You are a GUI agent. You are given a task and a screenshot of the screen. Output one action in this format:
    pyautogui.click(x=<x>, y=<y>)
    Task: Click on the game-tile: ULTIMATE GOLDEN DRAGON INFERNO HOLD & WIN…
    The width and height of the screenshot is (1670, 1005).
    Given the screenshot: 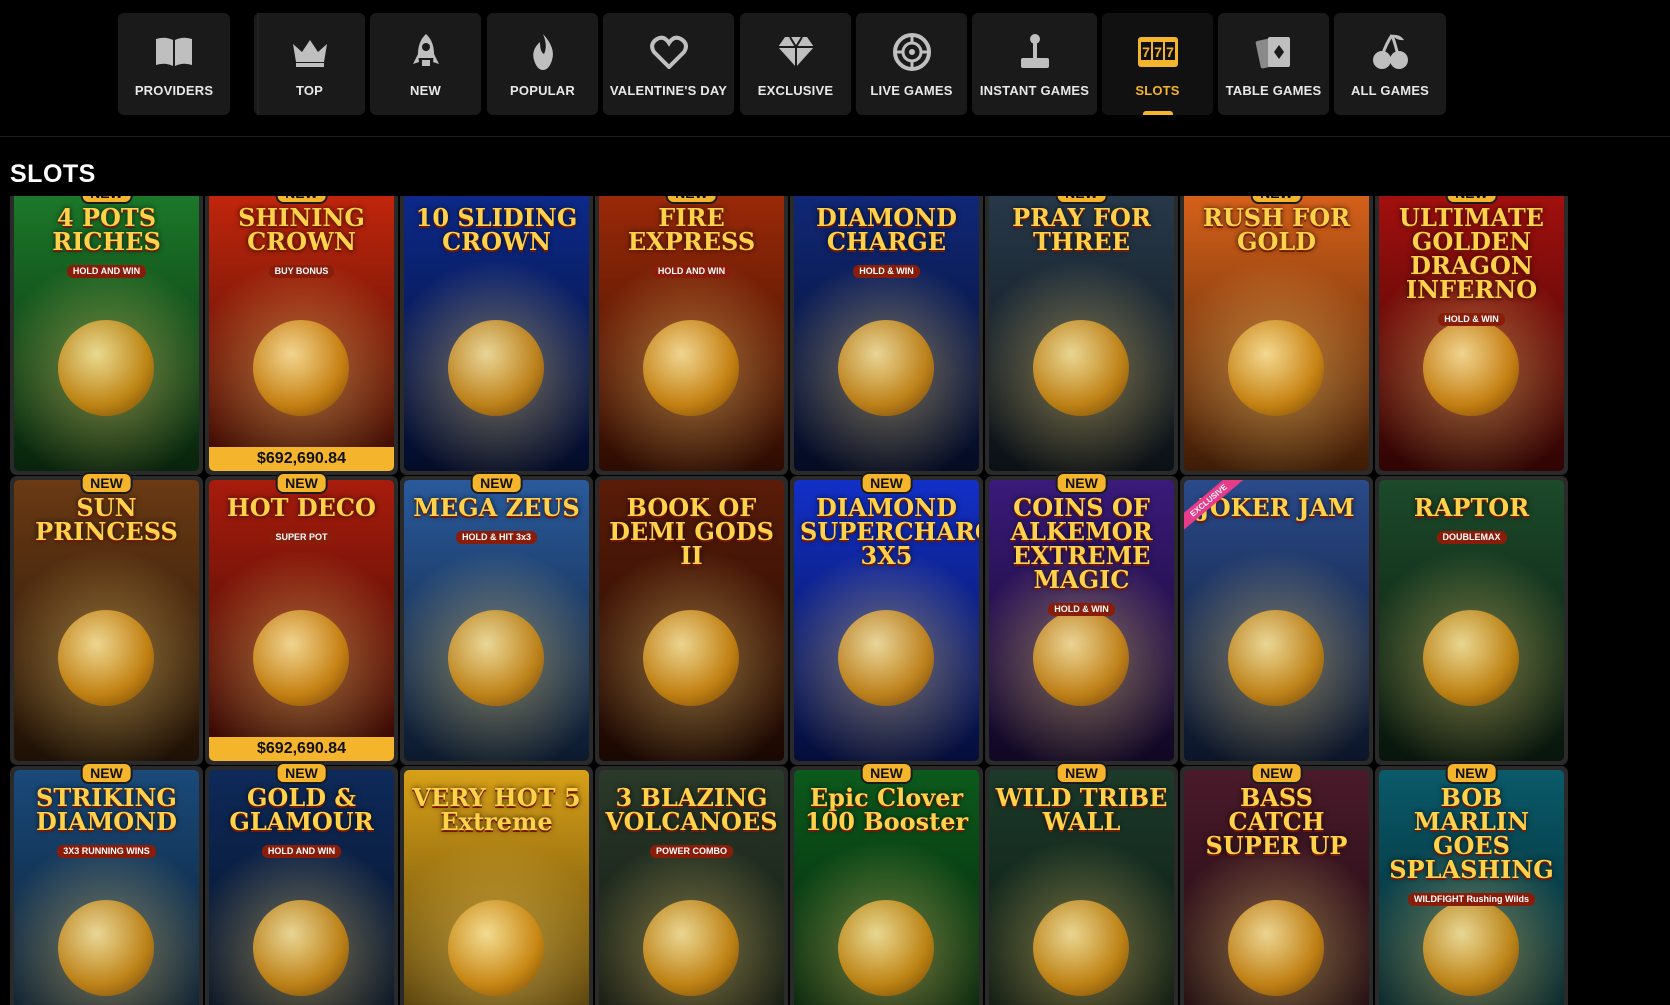 What is the action you would take?
    pyautogui.click(x=1471, y=335)
    